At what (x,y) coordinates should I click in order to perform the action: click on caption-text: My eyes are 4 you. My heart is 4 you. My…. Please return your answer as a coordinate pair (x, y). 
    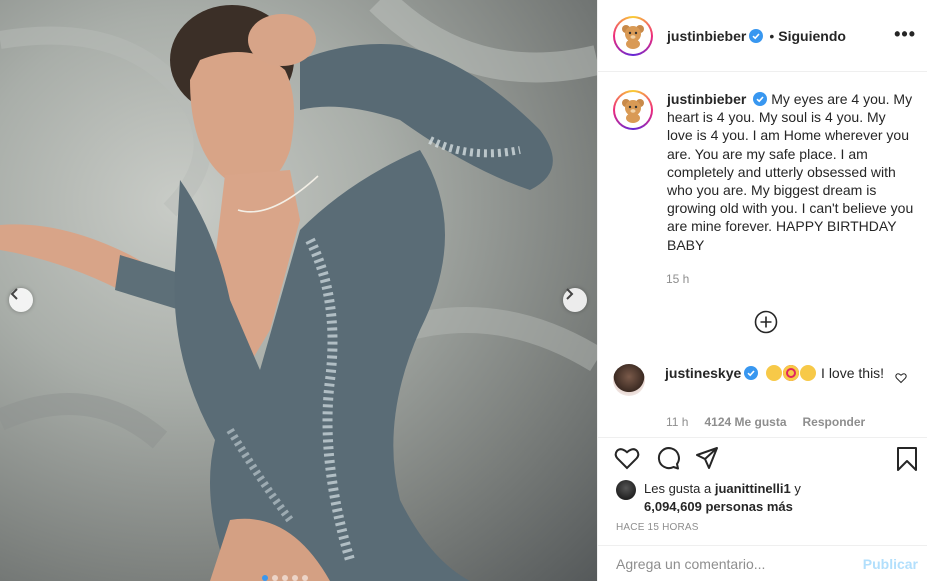
    Looking at the image, I should click on (790, 172).